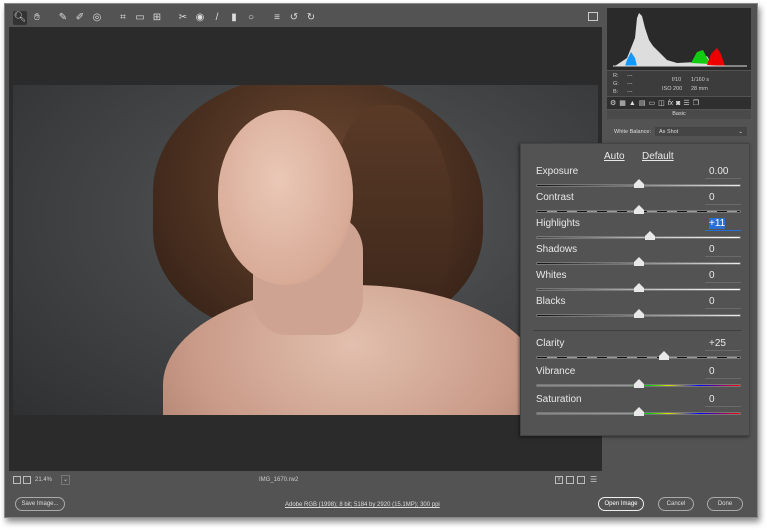 This screenshot has height=530, width=767. Describe the element at coordinates (637, 330) in the screenshot. I see `divider` at that location.